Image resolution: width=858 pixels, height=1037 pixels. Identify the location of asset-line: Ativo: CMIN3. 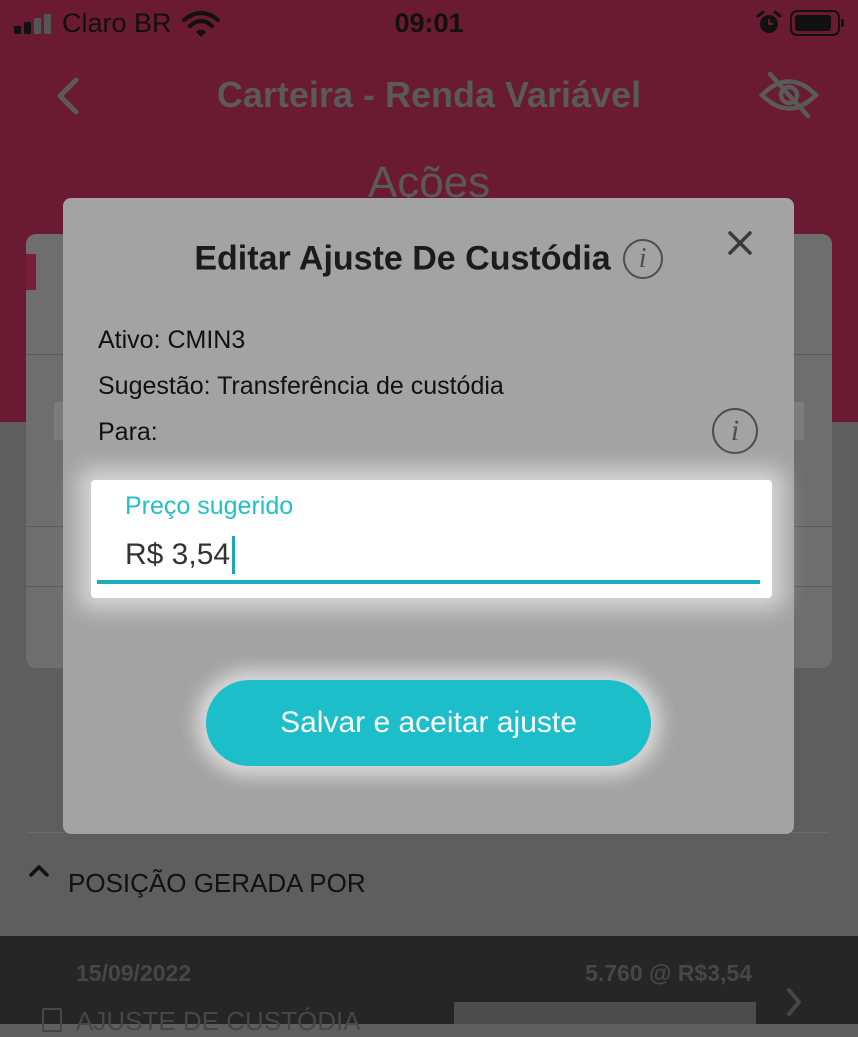
(172, 340).